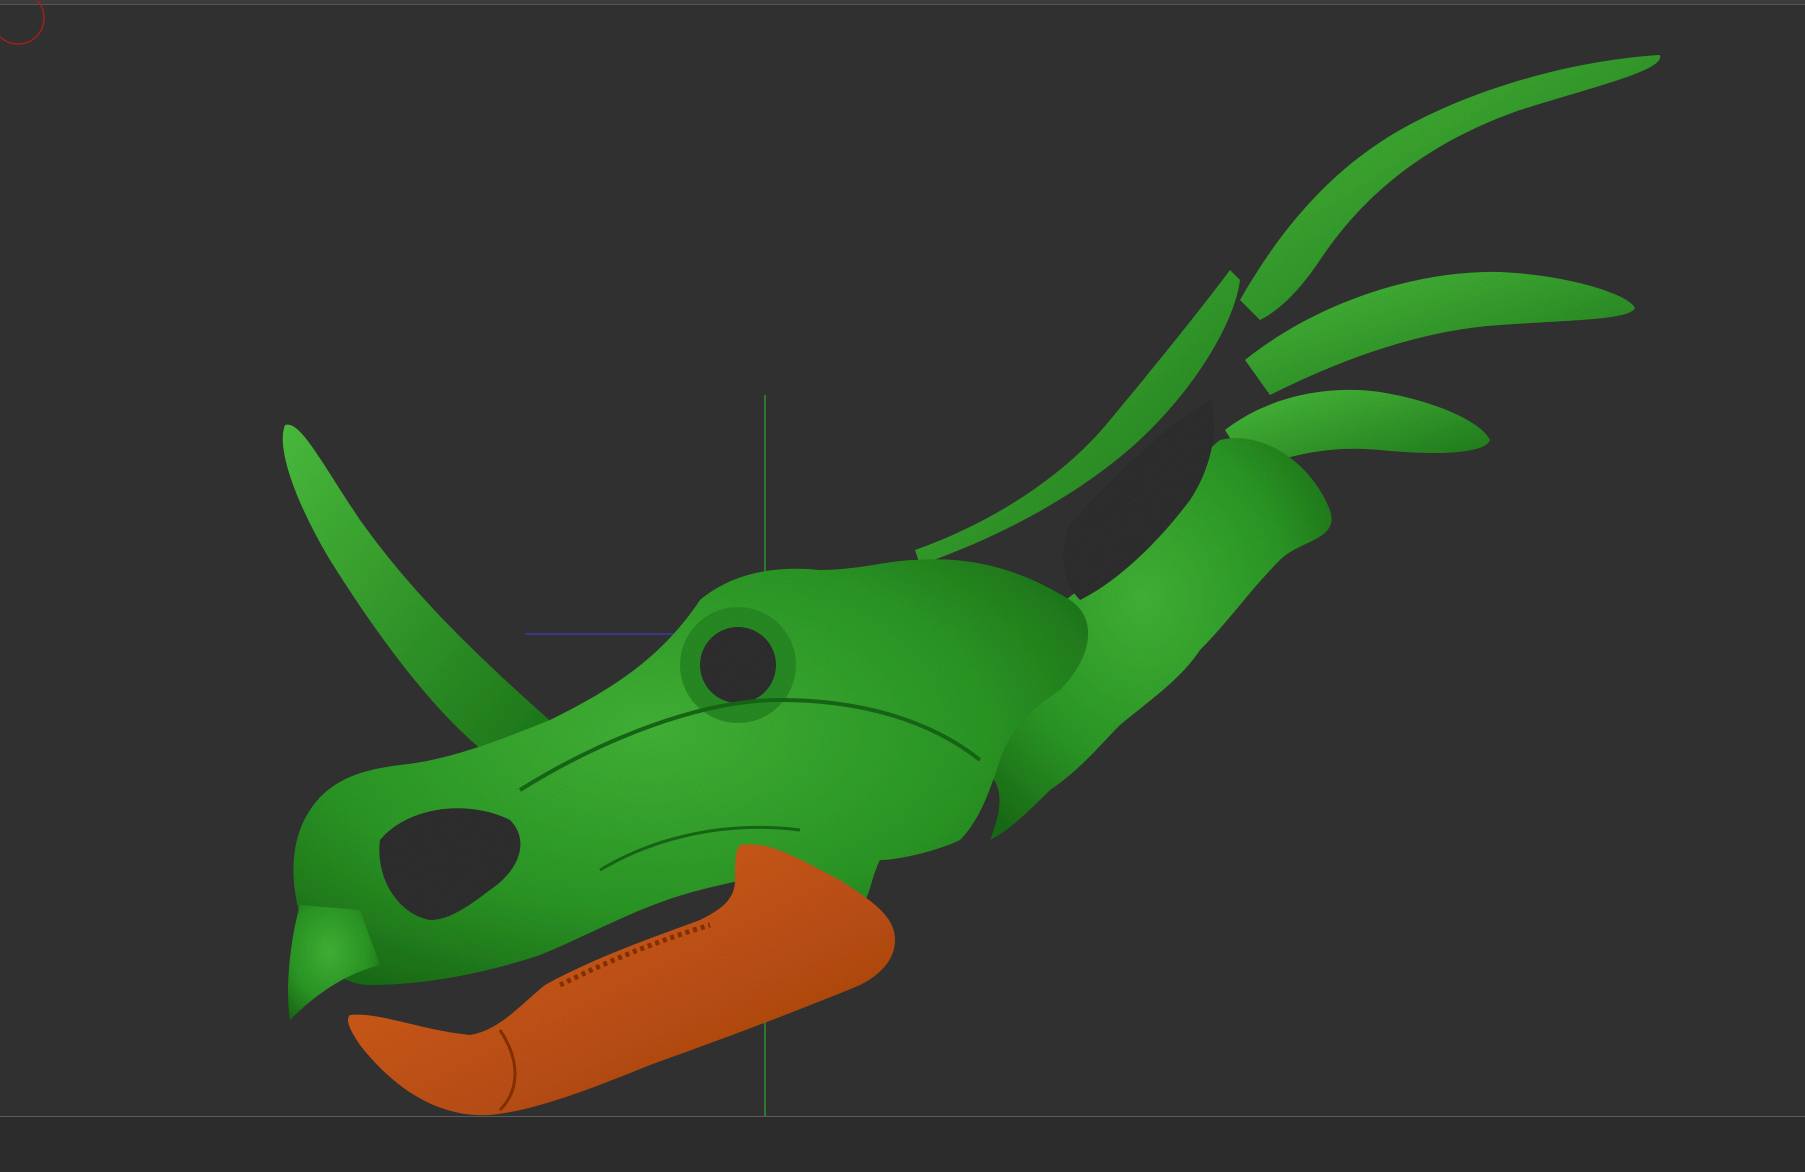 The image size is (1805, 1172). What do you see at coordinates (1440, 333) in the screenshot?
I see `frill-spike-middle` at bounding box center [1440, 333].